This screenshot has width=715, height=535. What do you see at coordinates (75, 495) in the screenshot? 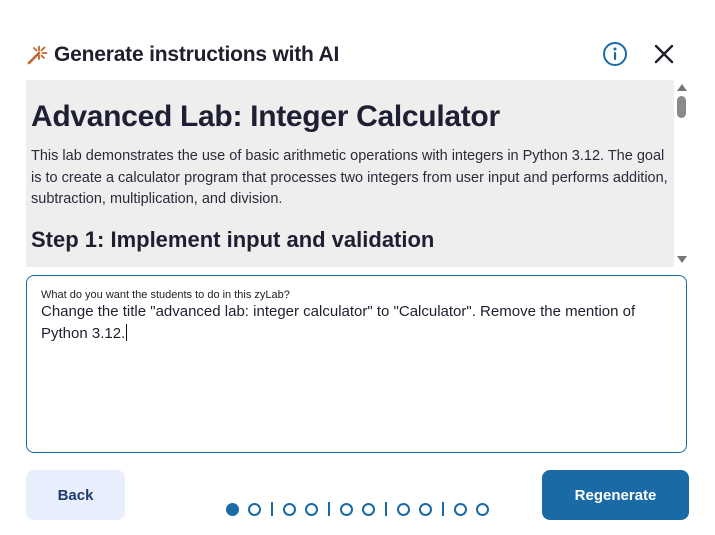
I see `back-button: Back` at bounding box center [75, 495].